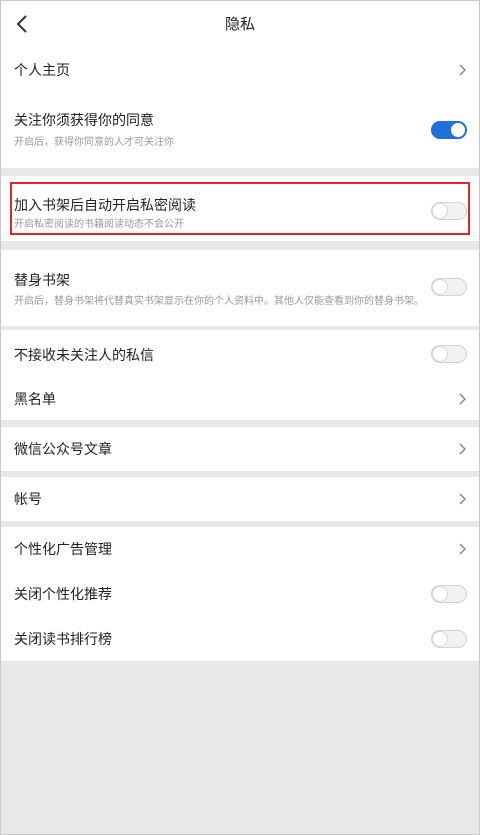 The height and width of the screenshot is (835, 480). Describe the element at coordinates (240, 133) in the screenshot. I see `row-follow-consent: 关注你须获得你的同意 开启后，获得你同意的人才可关注你` at that location.